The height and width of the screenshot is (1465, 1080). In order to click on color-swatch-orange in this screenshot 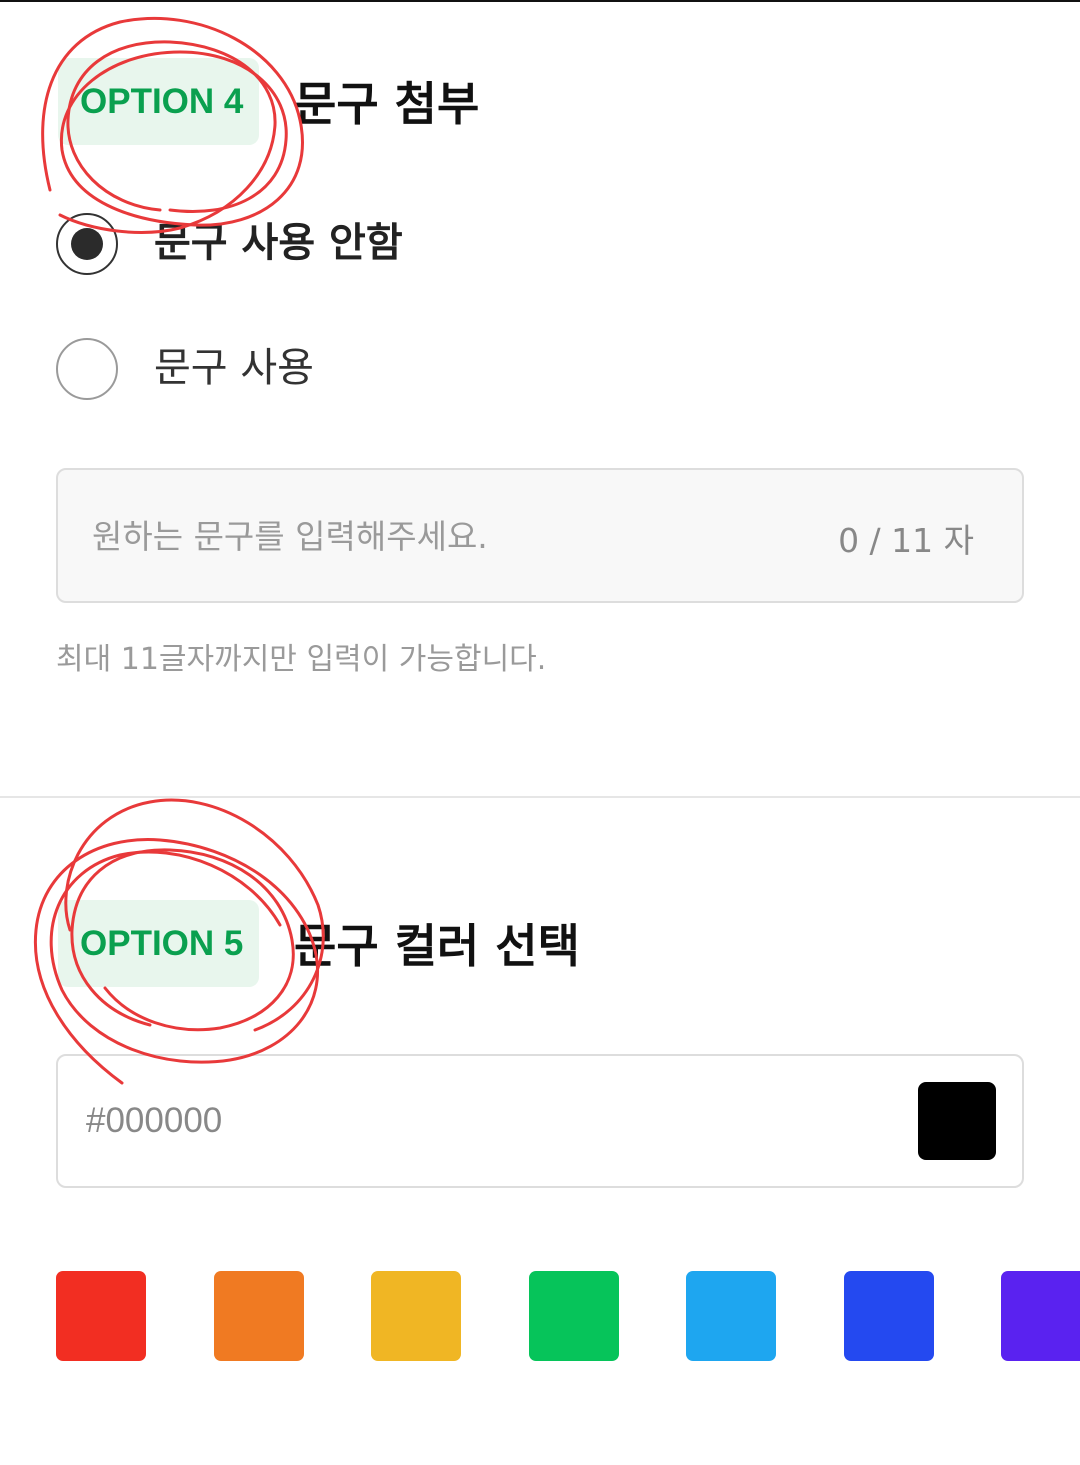, I will do `click(259, 1316)`.